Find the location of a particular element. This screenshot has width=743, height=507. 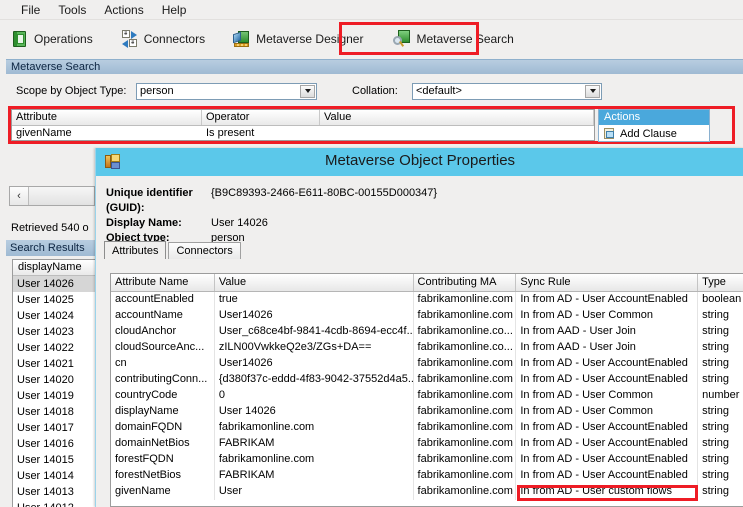

list-item: User 14025 is located at coordinates (54, 300).